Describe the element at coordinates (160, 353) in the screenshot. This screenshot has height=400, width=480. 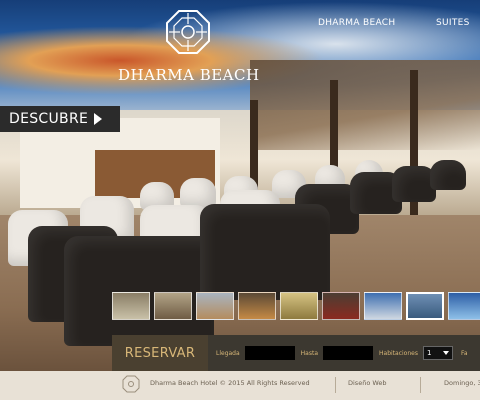
I see `reservar-button: RESERVAR` at that location.